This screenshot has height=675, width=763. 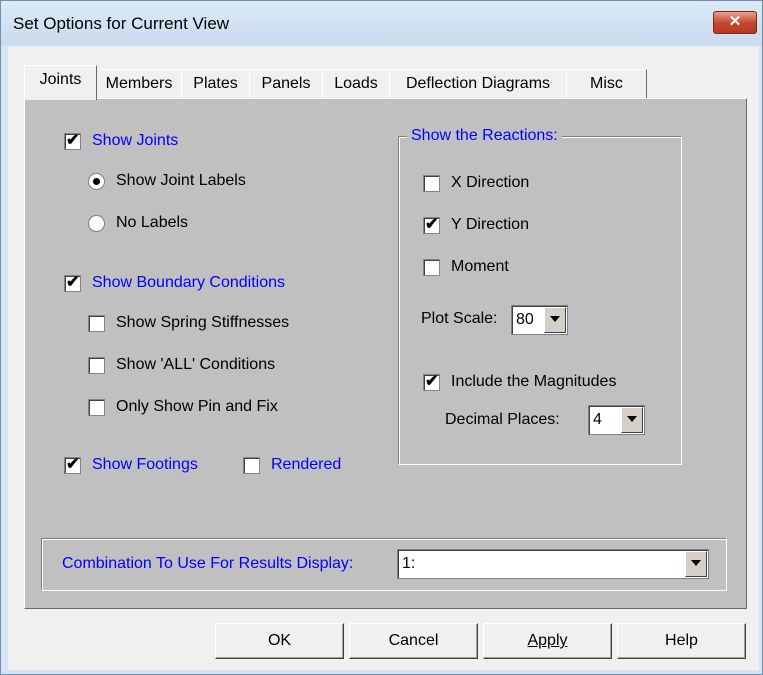 What do you see at coordinates (490, 225) in the screenshot?
I see `y-direction-label: Y Direction` at bounding box center [490, 225].